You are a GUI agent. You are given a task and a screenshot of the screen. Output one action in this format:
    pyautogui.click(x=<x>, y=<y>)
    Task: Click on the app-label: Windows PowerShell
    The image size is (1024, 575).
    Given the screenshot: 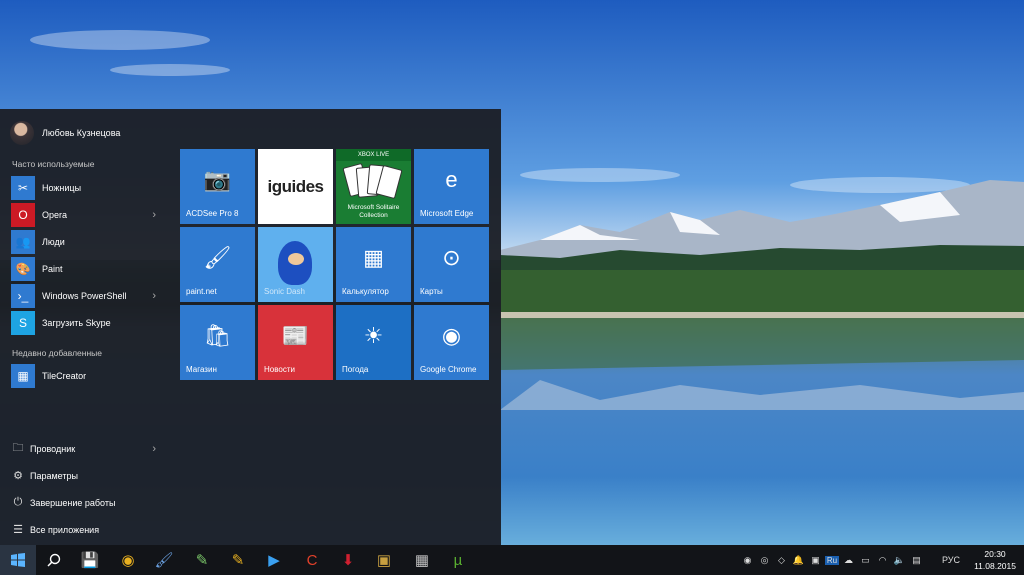 What is the action you would take?
    pyautogui.click(x=84, y=295)
    